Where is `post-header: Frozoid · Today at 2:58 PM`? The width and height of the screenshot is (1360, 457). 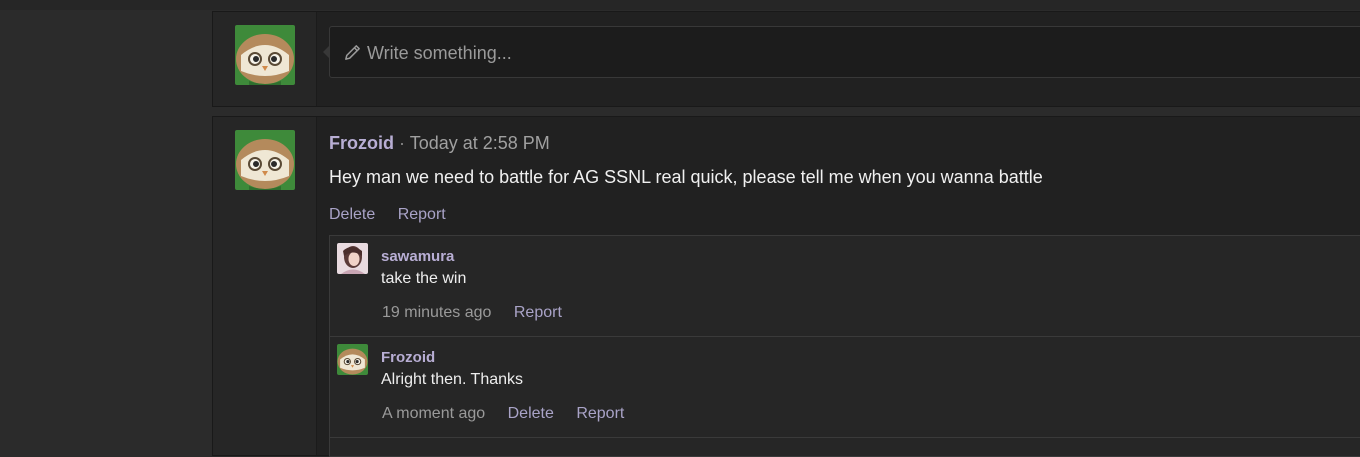
post-header: Frozoid · Today at 2:58 PM is located at coordinates (439, 143).